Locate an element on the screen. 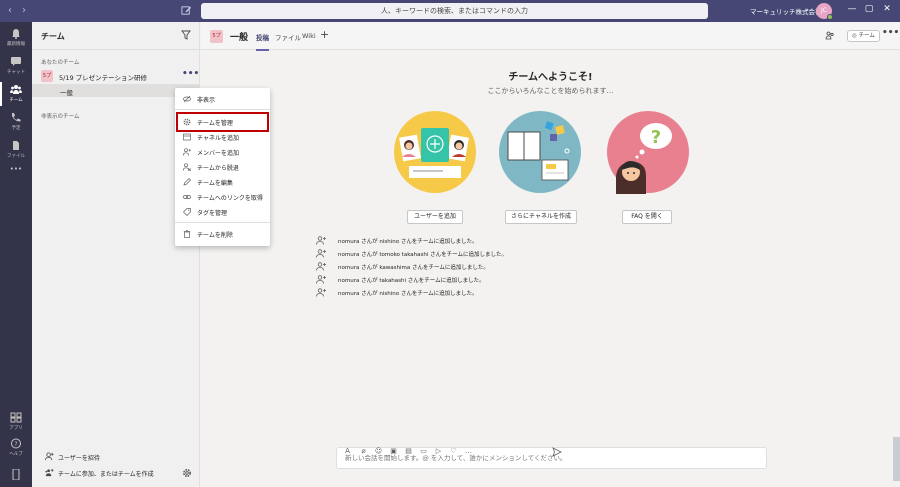 The height and width of the screenshot is (487, 900). presence-icon is located at coordinates (830, 17).